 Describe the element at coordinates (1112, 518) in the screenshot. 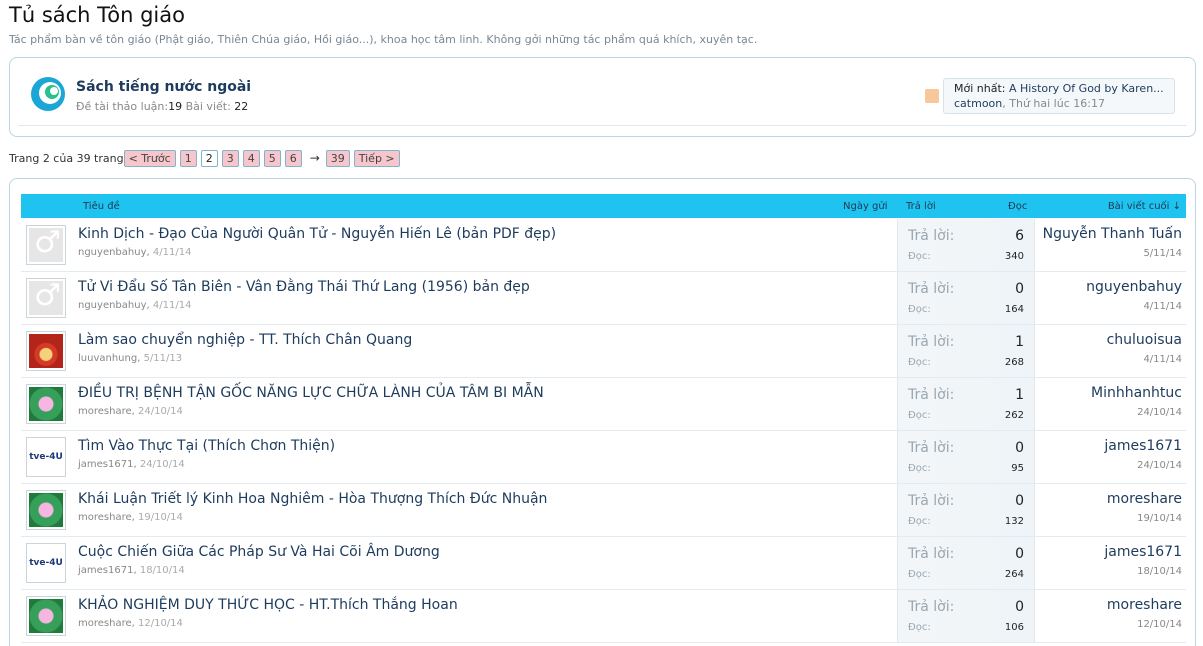

I see `last-post-date: 19/10/14` at that location.